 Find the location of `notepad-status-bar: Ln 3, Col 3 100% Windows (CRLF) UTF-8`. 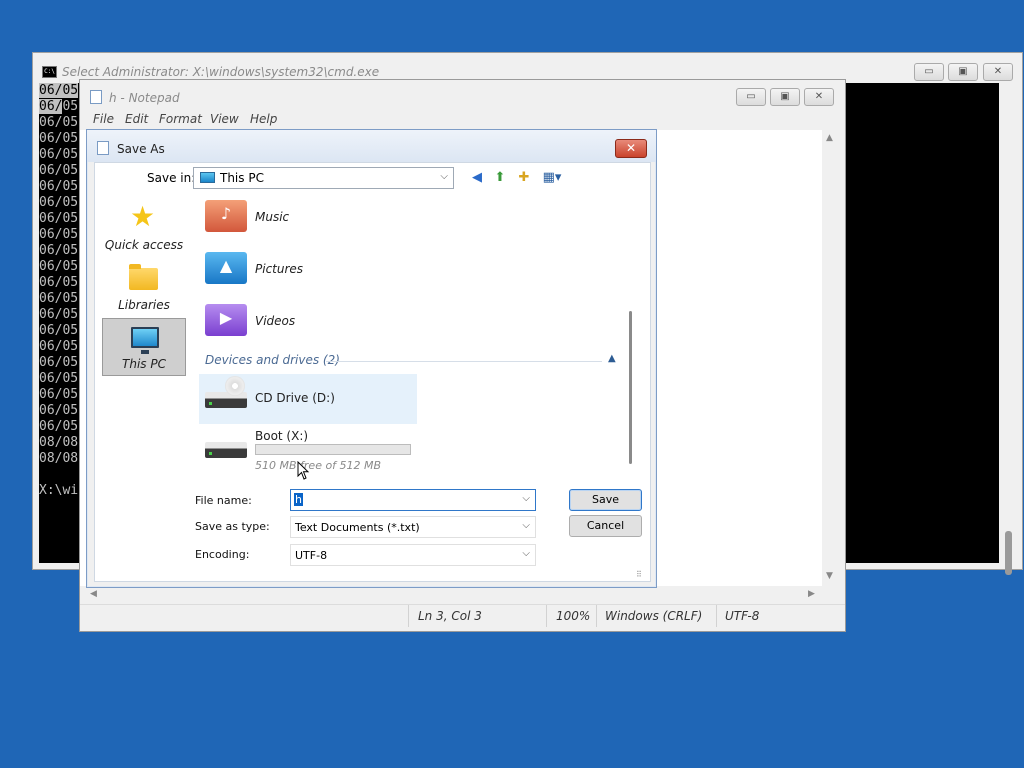

notepad-status-bar: Ln 3, Col 3 100% Windows (CRLF) UTF-8 is located at coordinates (462, 615).